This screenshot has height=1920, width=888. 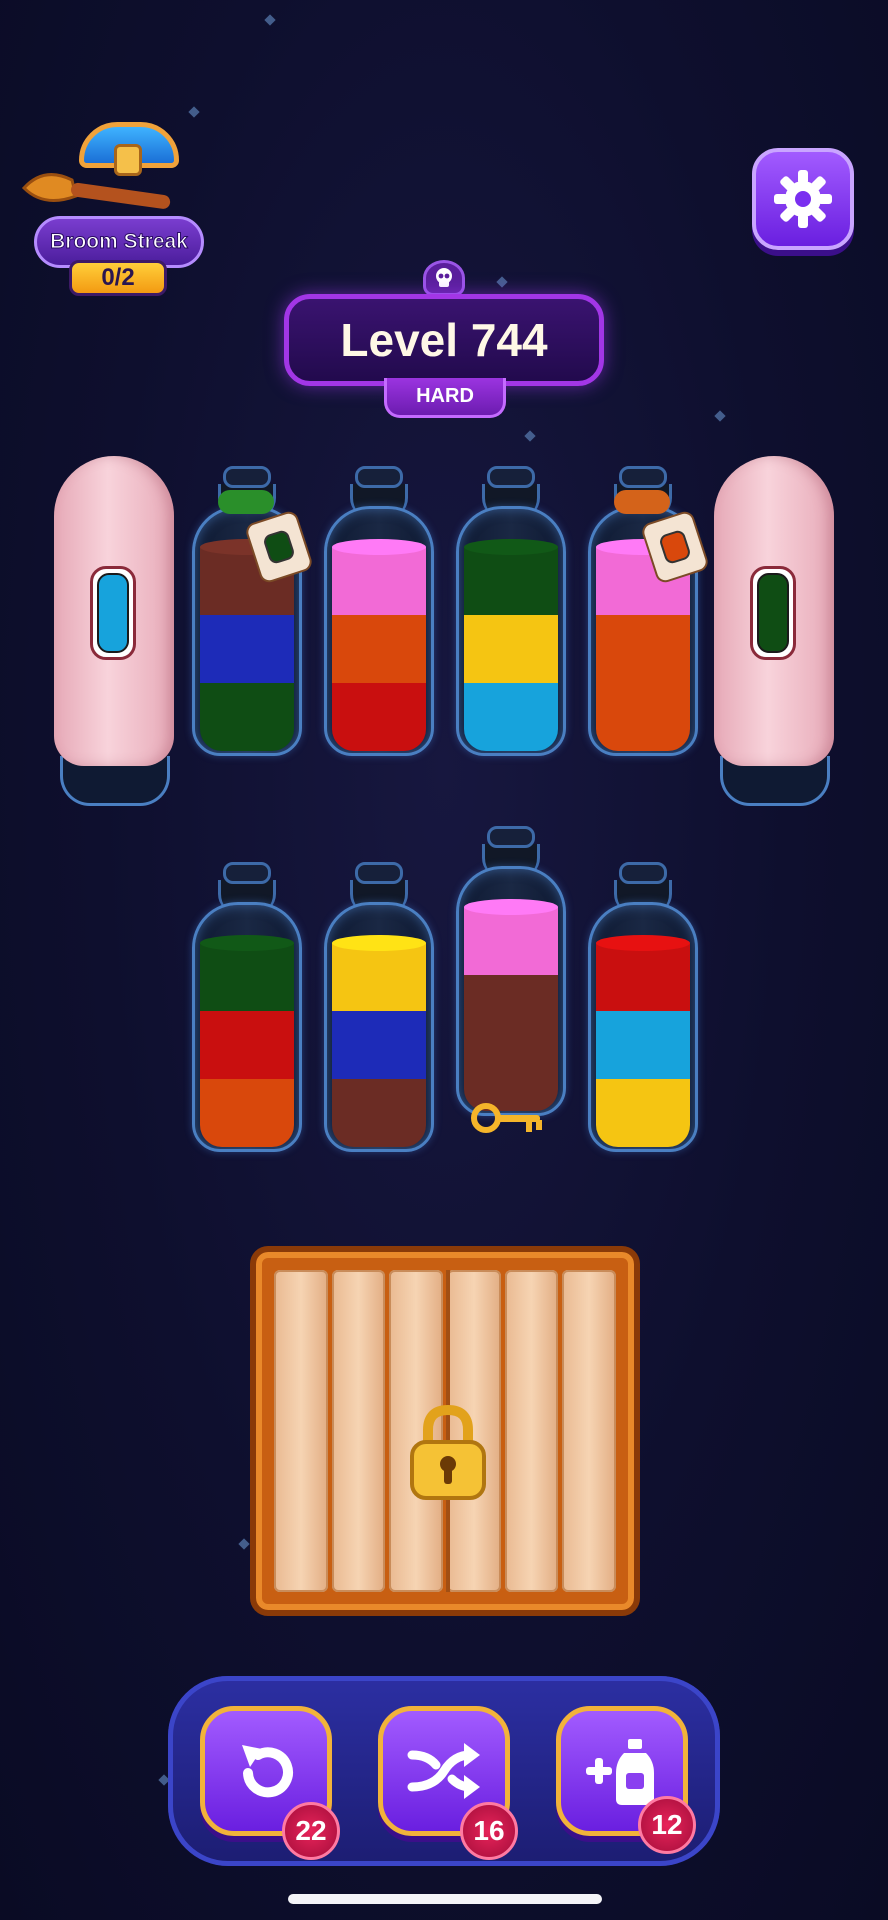 What do you see at coordinates (445, 1899) in the screenshot?
I see `home-indicator` at bounding box center [445, 1899].